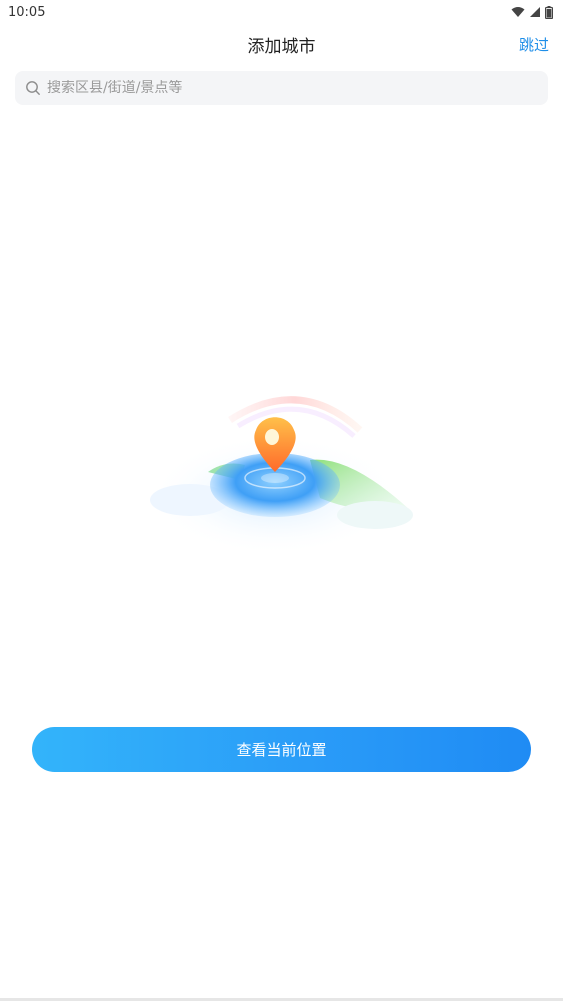 Image resolution: width=563 pixels, height=1001 pixels. What do you see at coordinates (281, 749) in the screenshot?
I see `view-current-location-button: 查看当前位置` at bounding box center [281, 749].